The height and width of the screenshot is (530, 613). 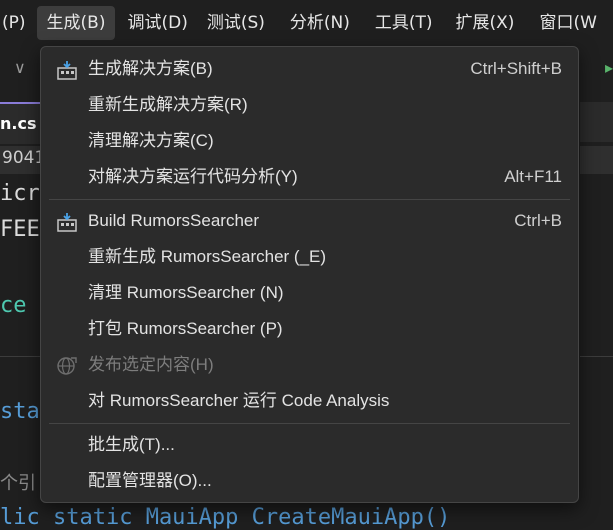 I want to click on menu-extensions: 扩展(X), so click(x=485, y=23).